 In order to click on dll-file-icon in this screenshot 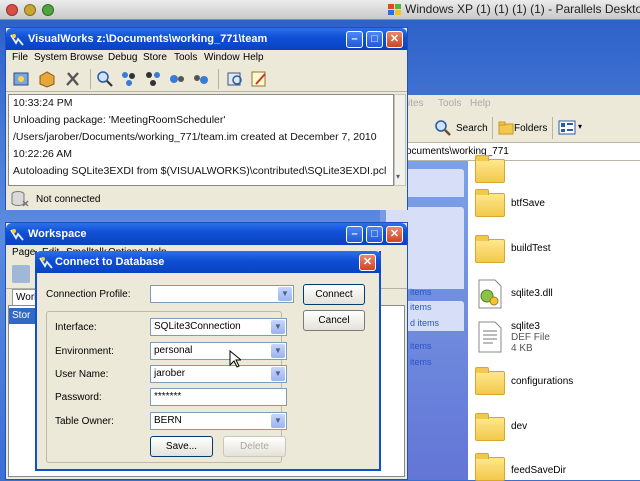, I will do `click(490, 294)`.